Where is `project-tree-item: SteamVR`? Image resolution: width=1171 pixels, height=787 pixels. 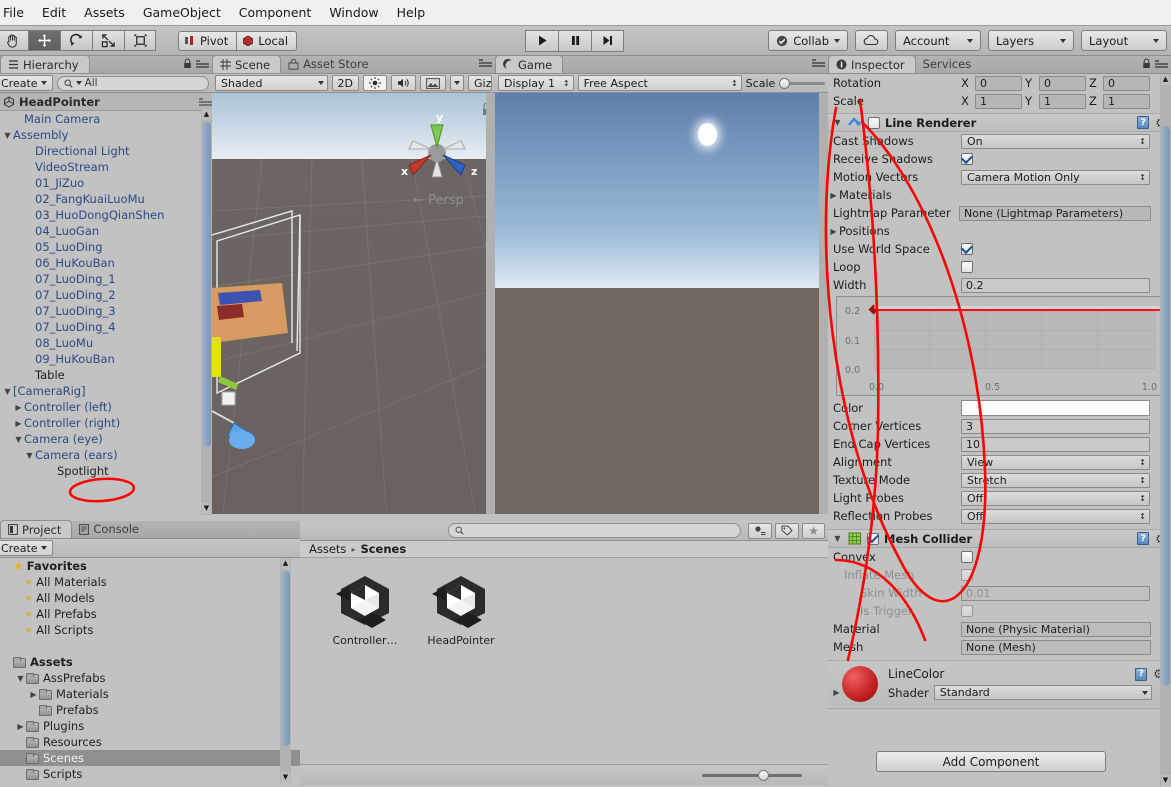
project-tree-item: SteamVR is located at coordinates (150, 782).